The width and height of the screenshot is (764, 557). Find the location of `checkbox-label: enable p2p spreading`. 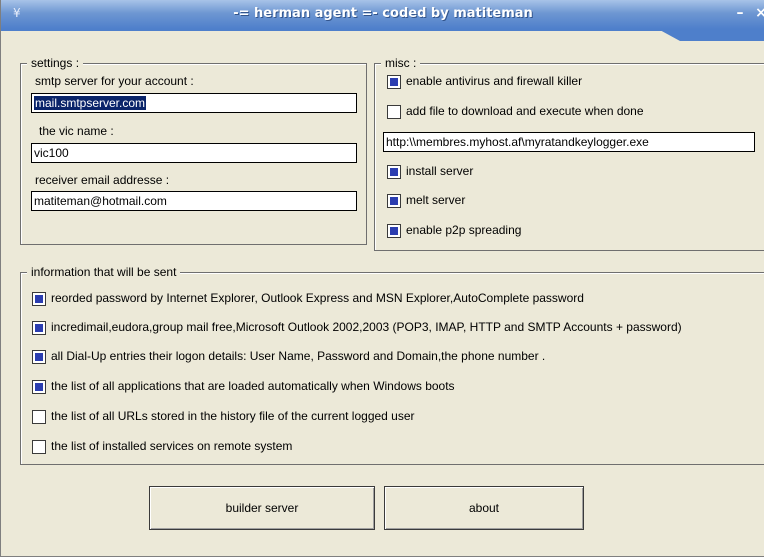

checkbox-label: enable p2p spreading is located at coordinates (464, 230).